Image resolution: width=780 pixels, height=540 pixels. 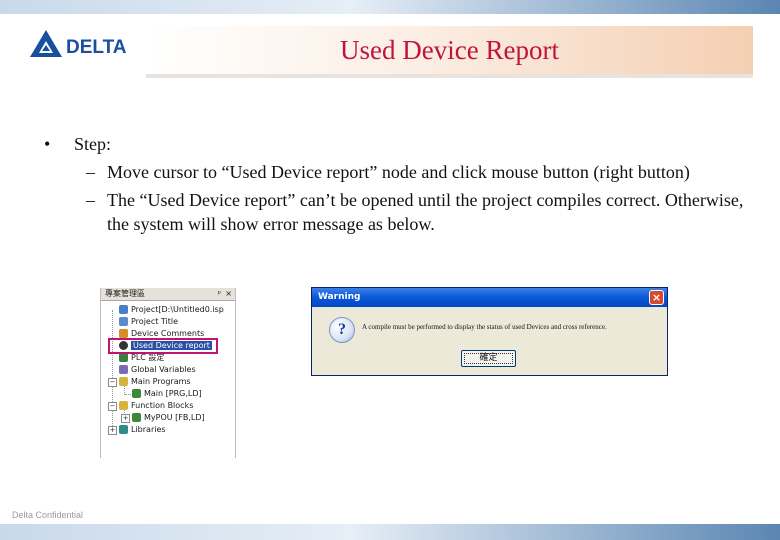 What do you see at coordinates (123, 357) in the screenshot?
I see `plc-icon` at bounding box center [123, 357].